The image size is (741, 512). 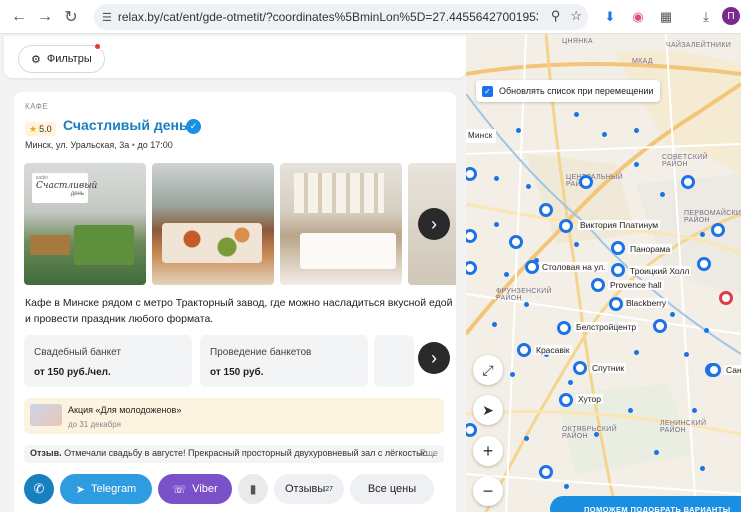 What do you see at coordinates (638, 17) in the screenshot?
I see `color-extension-icon: ◉` at bounding box center [638, 17].